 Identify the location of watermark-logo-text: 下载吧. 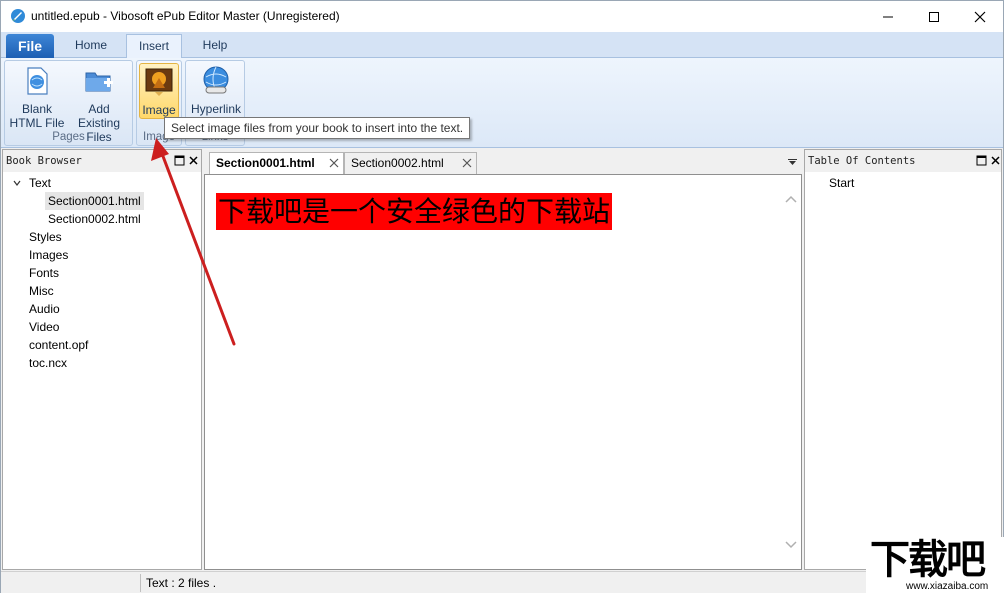
(928, 560).